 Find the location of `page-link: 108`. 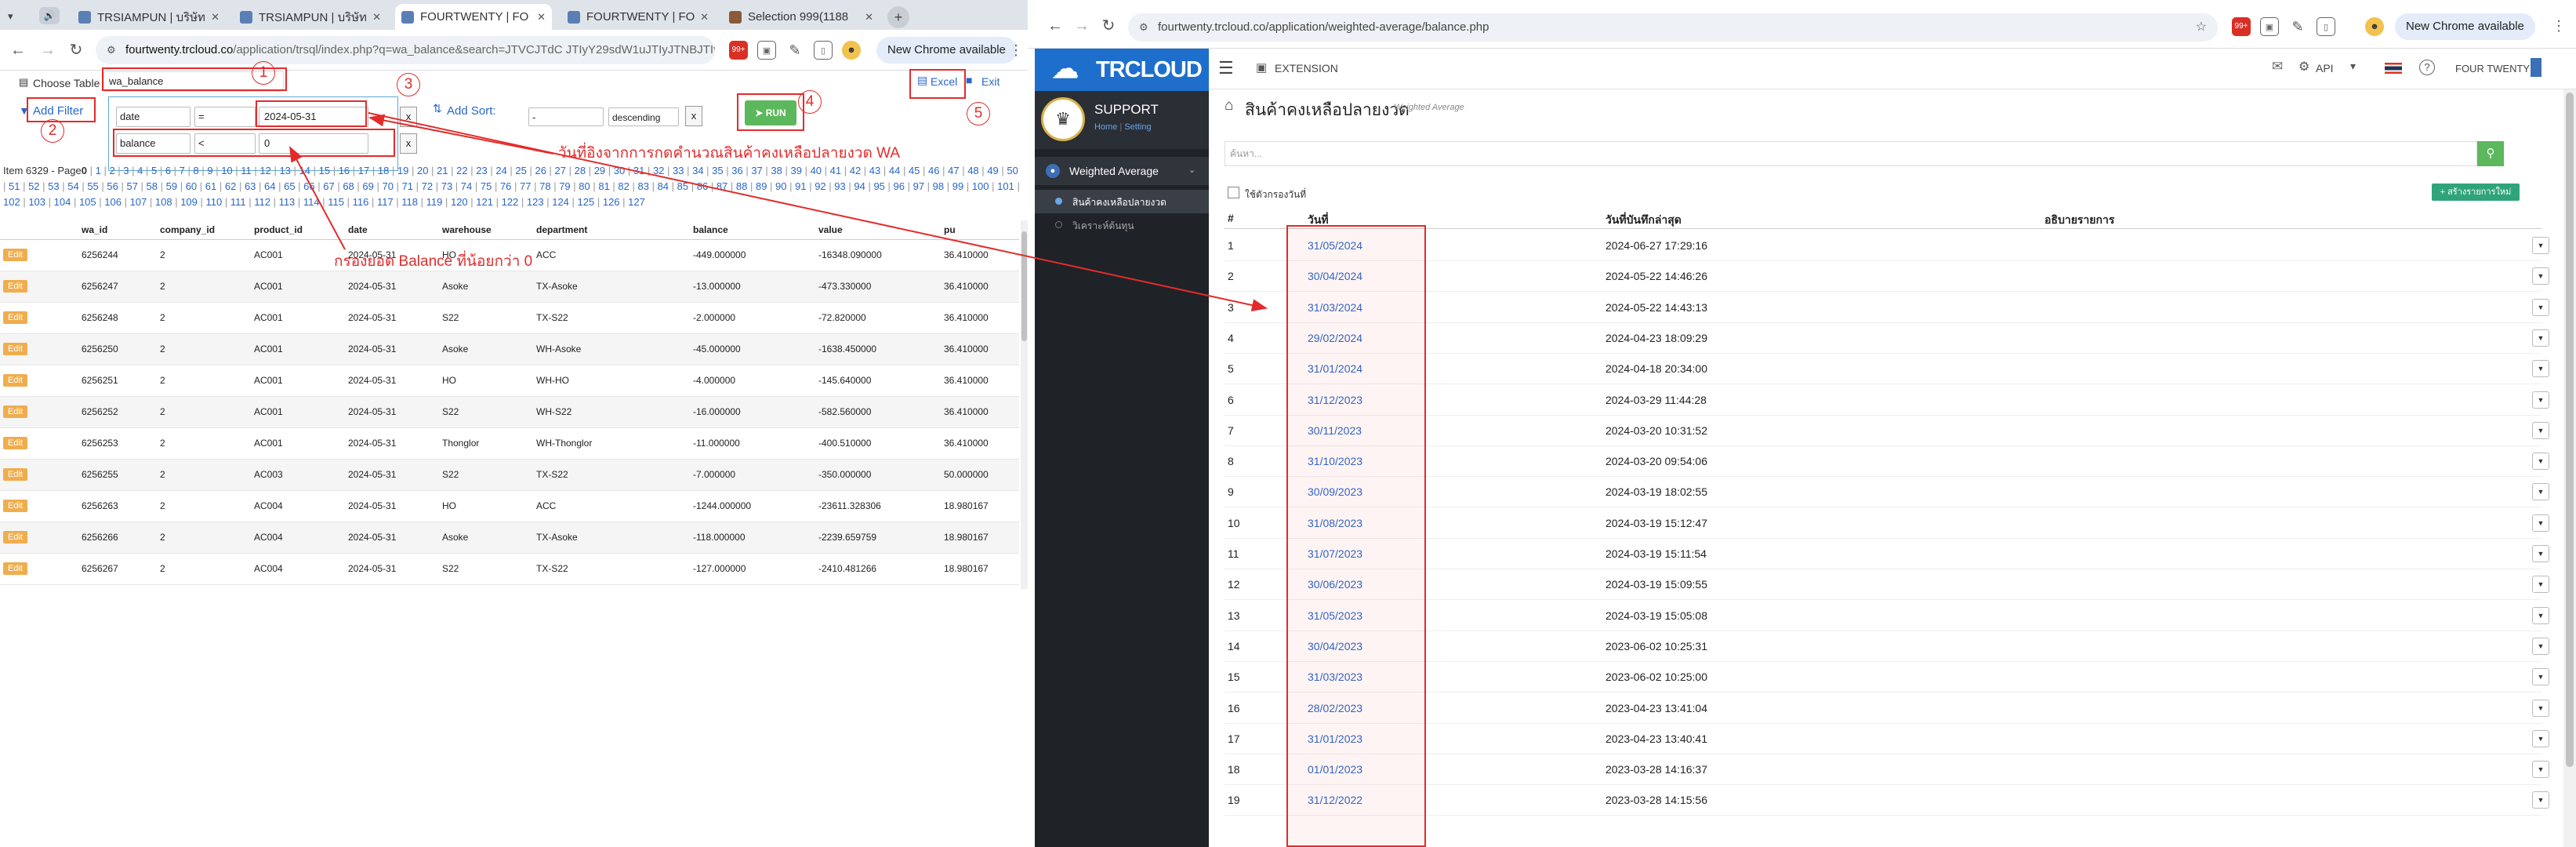

page-link: 108 is located at coordinates (164, 202).